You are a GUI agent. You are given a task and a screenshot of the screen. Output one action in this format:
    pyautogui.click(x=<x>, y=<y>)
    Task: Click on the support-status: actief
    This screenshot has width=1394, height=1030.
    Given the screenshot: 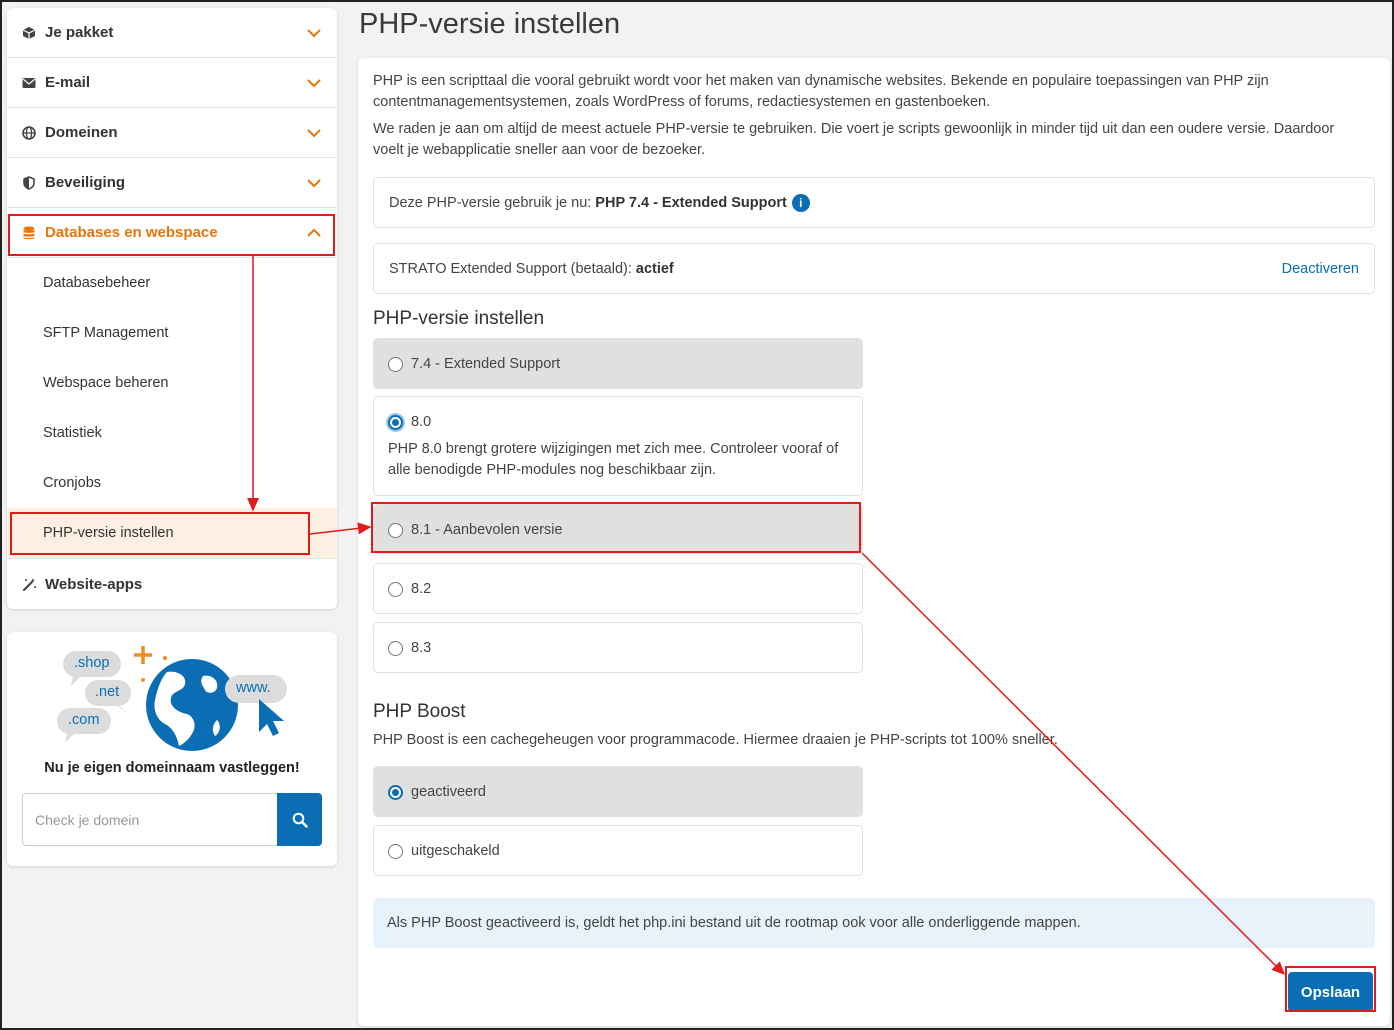 What is the action you would take?
    pyautogui.click(x=654, y=268)
    